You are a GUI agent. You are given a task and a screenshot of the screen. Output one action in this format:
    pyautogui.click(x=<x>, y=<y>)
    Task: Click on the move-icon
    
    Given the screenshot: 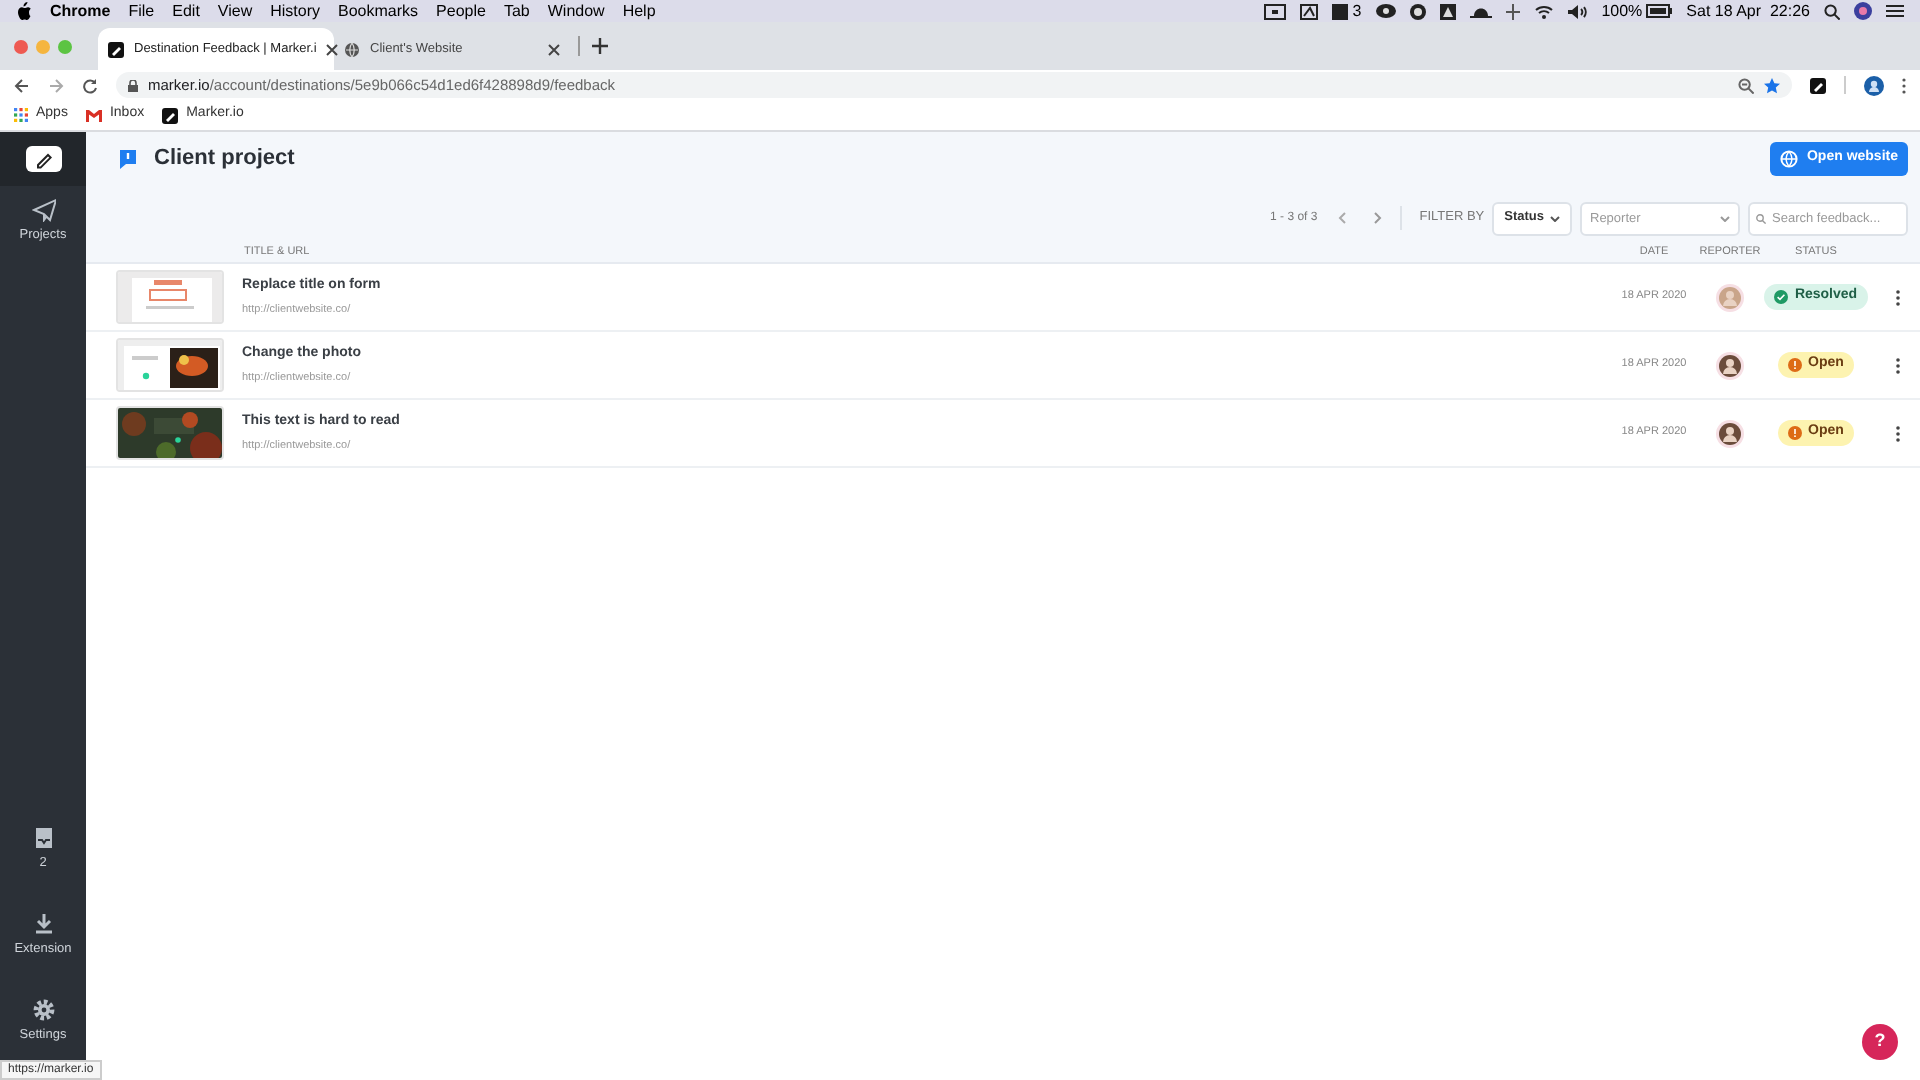 What is the action you would take?
    pyautogui.click(x=1512, y=11)
    